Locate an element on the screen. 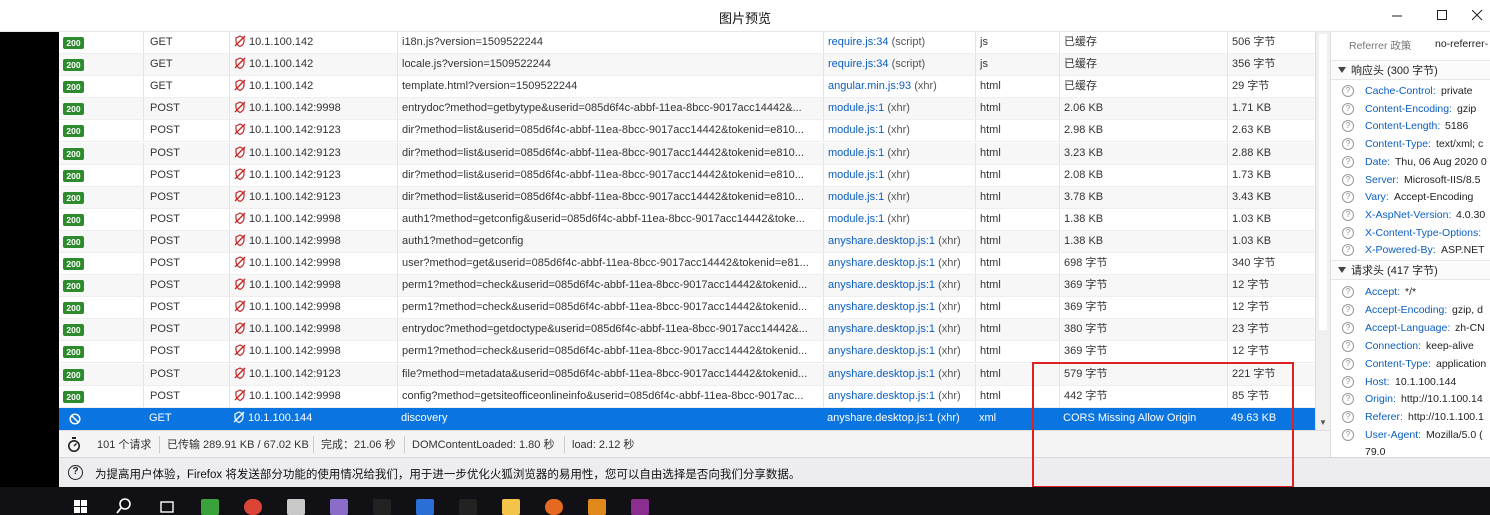  request-list-scrollbar: ▼ is located at coordinates (1322, 231).